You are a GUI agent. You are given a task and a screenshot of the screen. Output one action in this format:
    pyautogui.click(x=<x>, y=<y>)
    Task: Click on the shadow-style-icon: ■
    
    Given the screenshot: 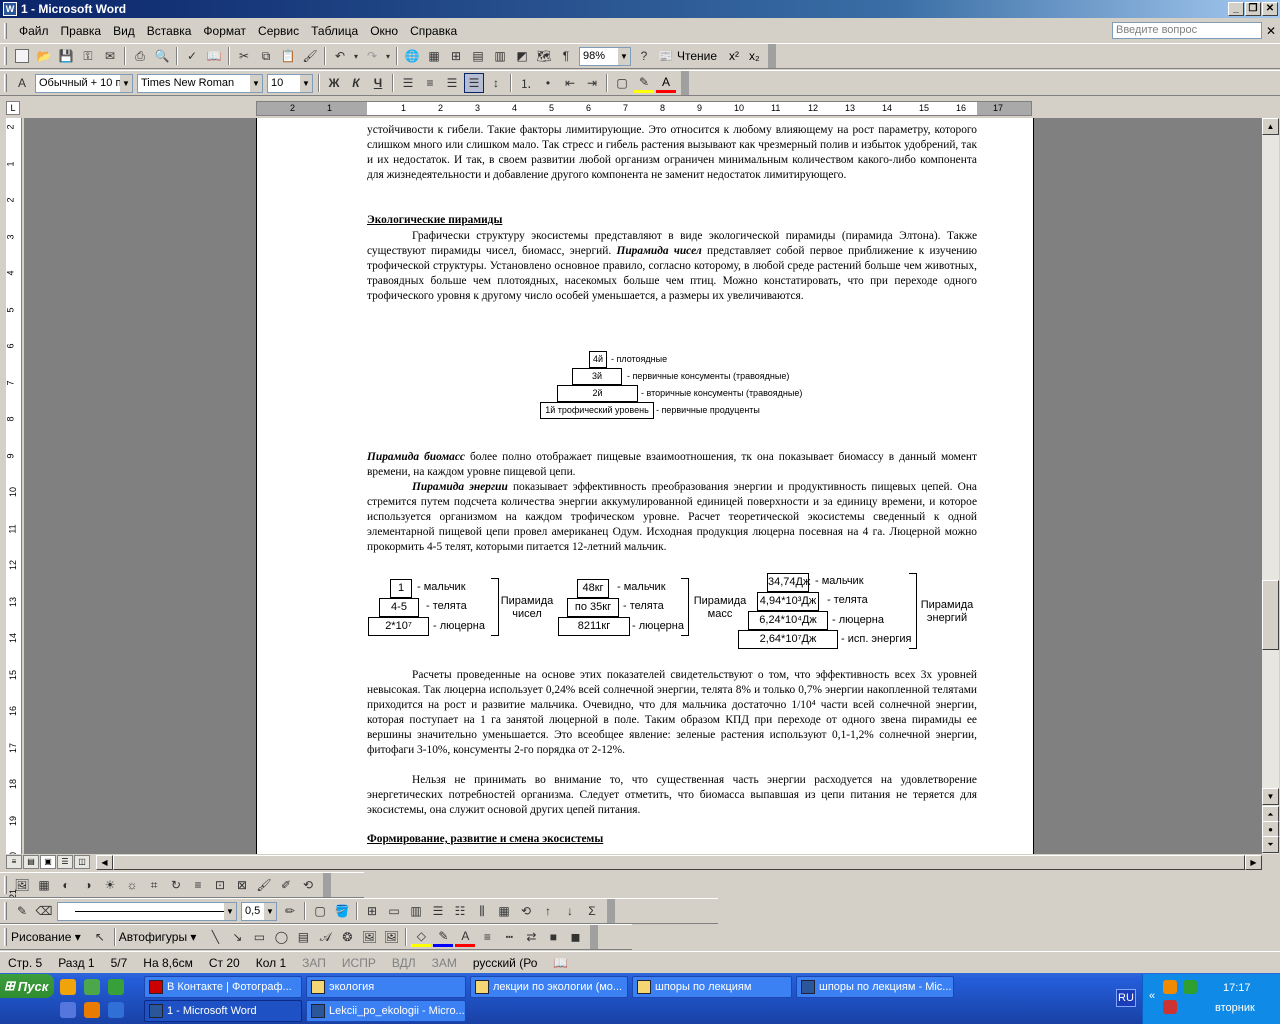 What is the action you would take?
    pyautogui.click(x=553, y=937)
    